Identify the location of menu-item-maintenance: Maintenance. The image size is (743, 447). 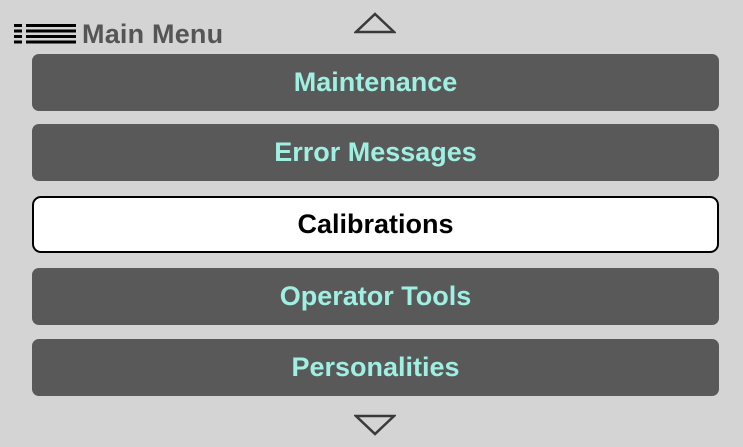
(375, 82).